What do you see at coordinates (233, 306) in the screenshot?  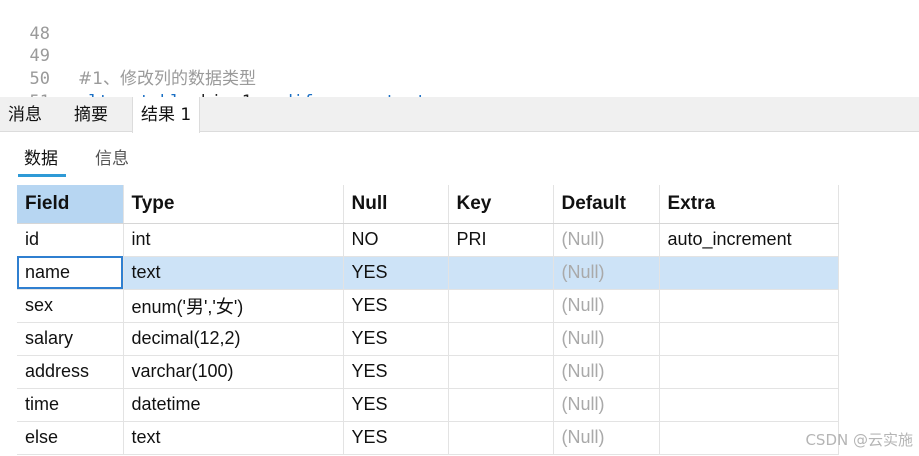 I see `cell-type: enum('男','女')` at bounding box center [233, 306].